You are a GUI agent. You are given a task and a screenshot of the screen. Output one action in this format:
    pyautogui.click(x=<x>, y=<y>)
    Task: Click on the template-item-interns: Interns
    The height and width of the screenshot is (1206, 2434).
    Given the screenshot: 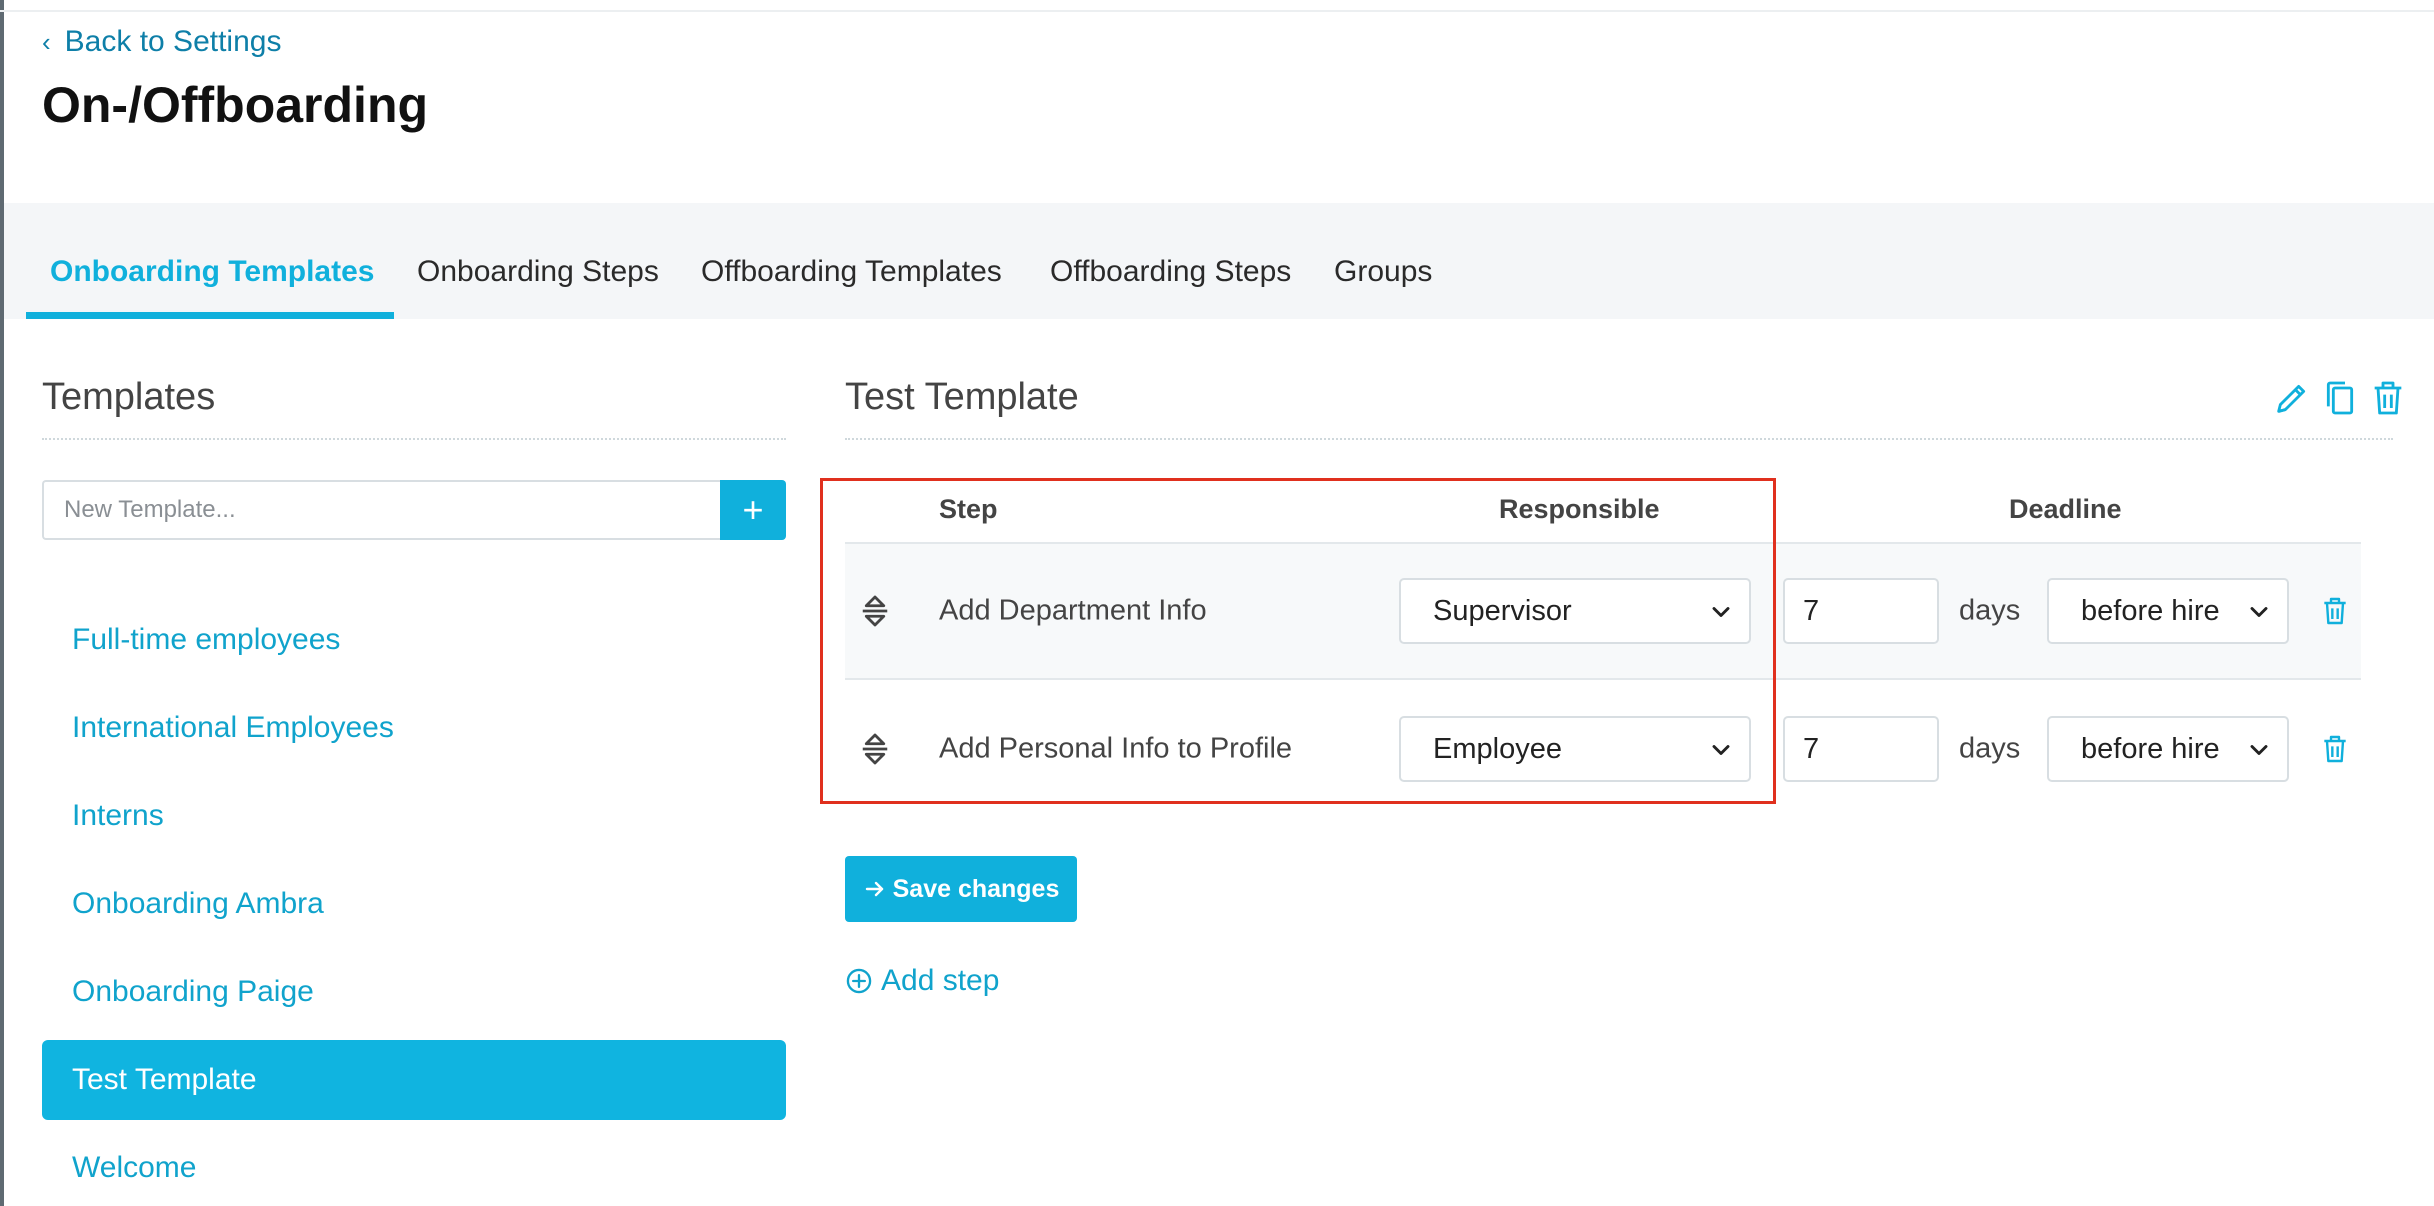 What is the action you would take?
    pyautogui.click(x=414, y=816)
    